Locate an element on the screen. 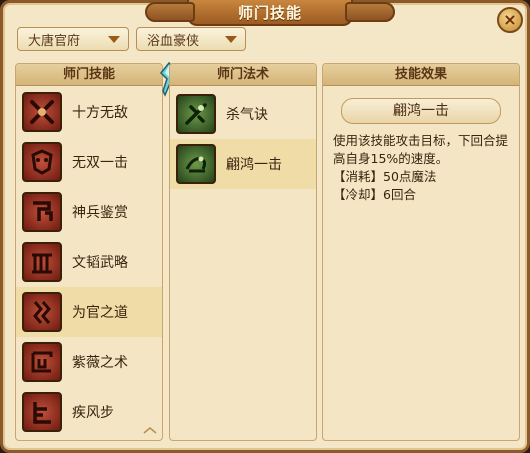 This screenshot has width=530, height=453. scroll-corner-icon is located at coordinates (150, 427).